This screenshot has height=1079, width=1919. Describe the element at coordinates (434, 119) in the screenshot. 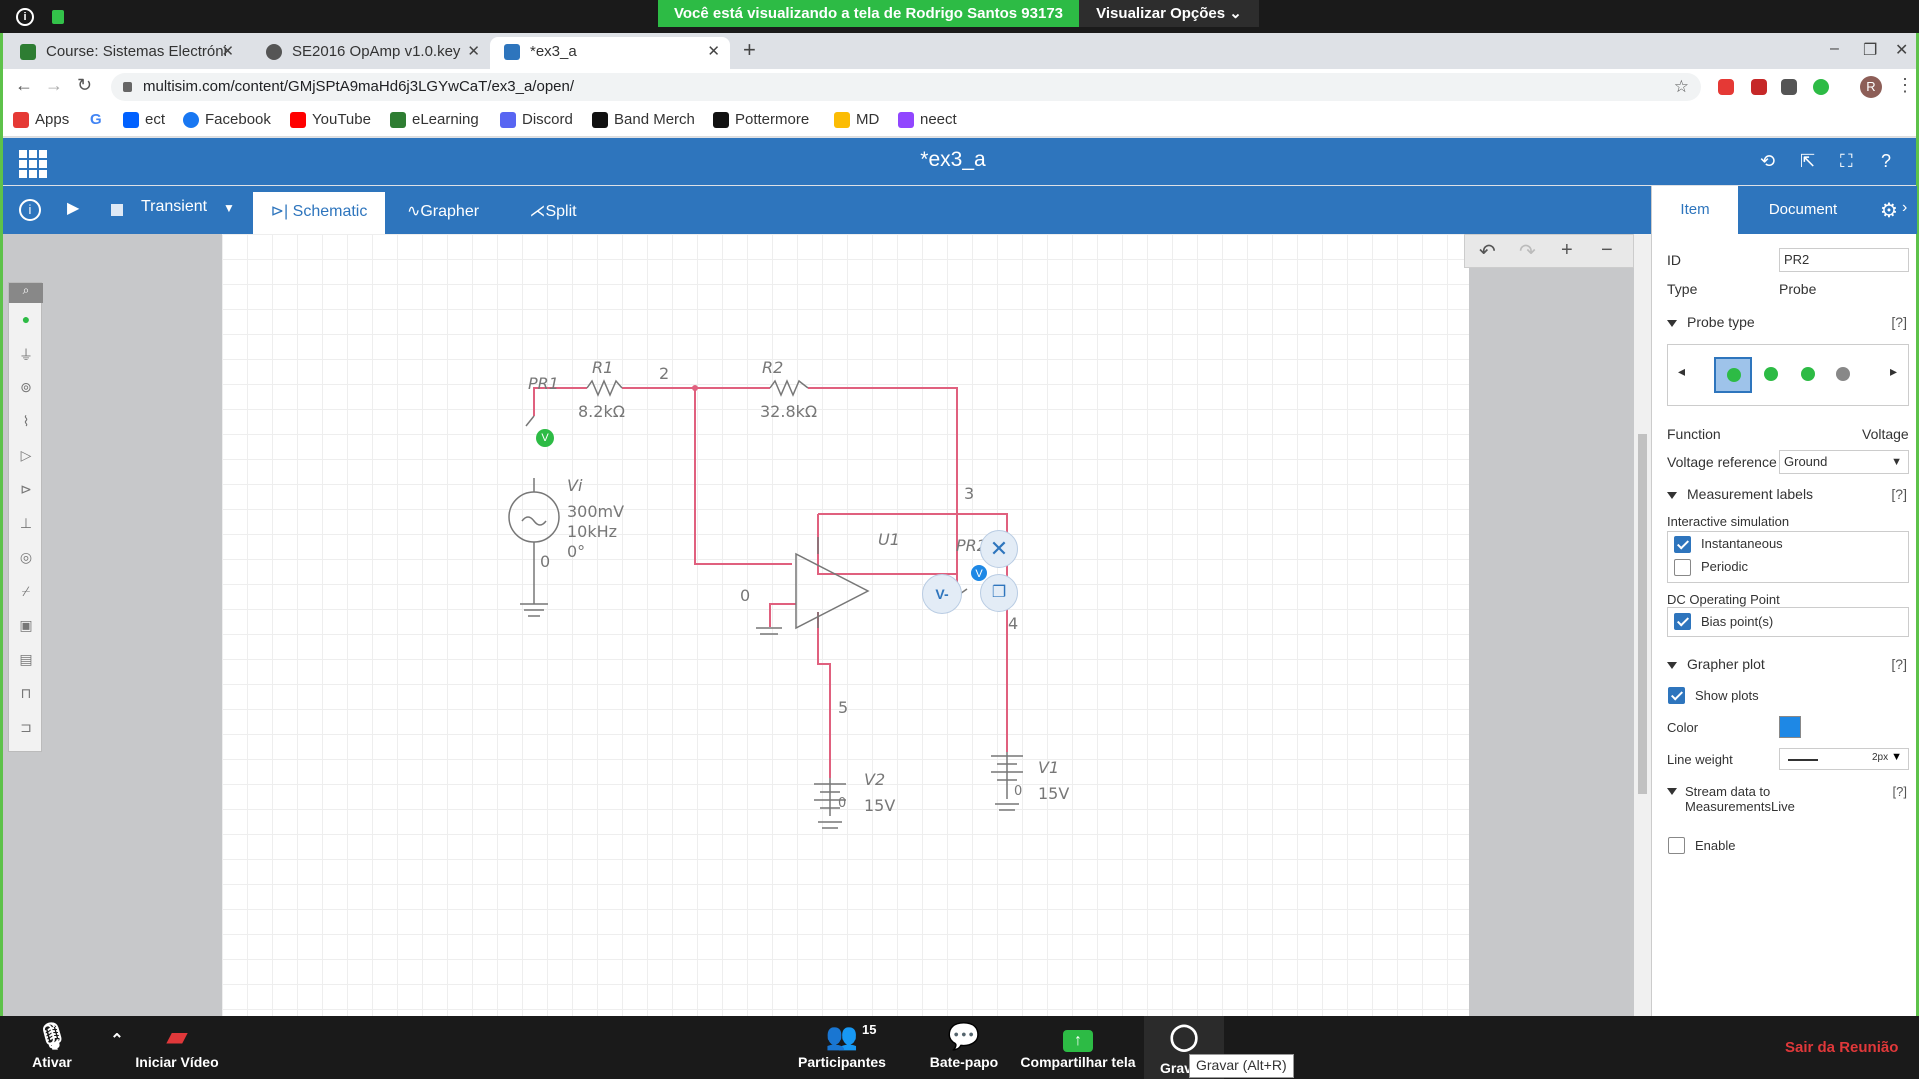

I see `bookmark-elearning: eLearning` at that location.